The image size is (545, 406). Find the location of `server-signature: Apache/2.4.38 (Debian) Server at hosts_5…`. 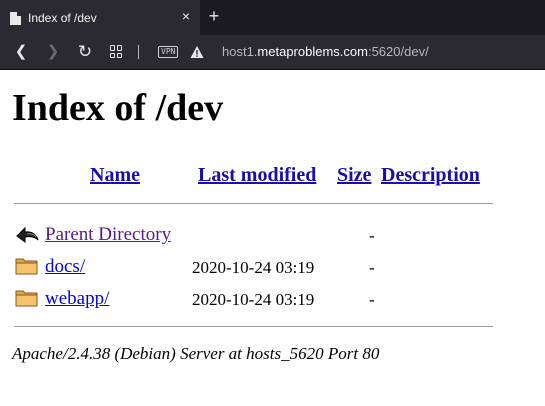

server-signature: Apache/2.4.38 (Debian) Server at hosts_5… is located at coordinates (196, 353).